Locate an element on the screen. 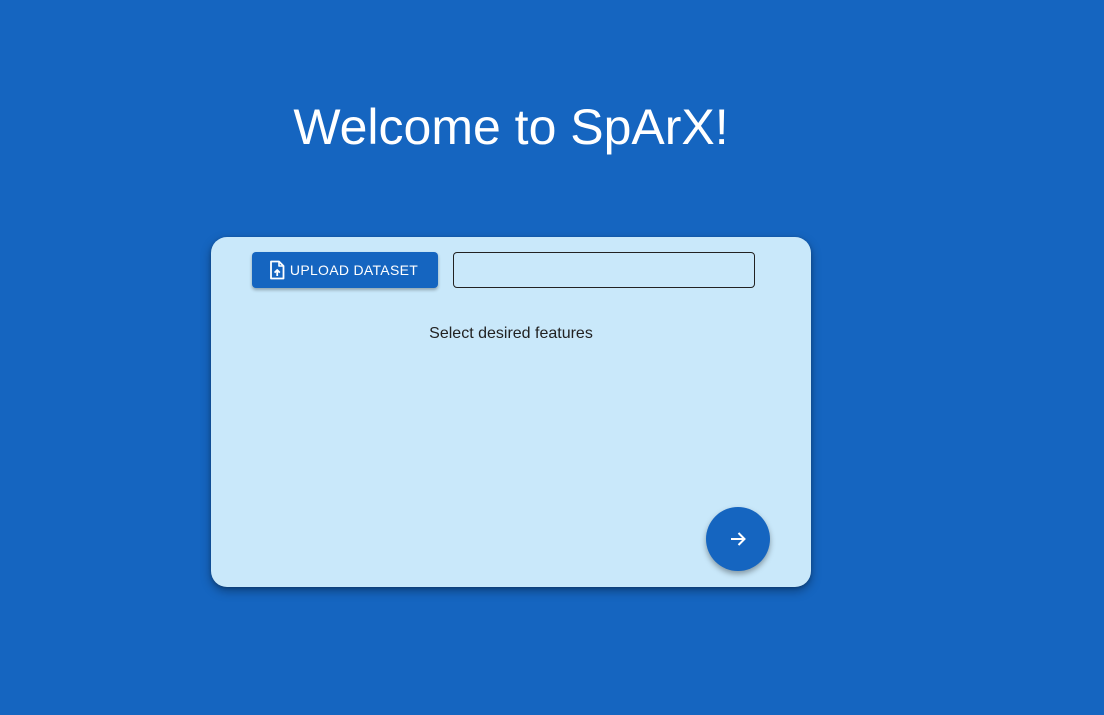  arrow-right-icon is located at coordinates (738, 539).